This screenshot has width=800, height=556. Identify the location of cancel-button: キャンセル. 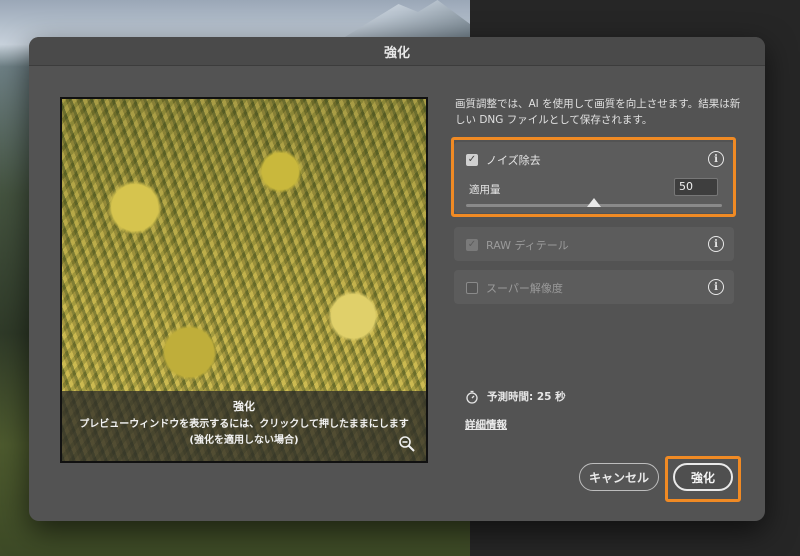
(619, 477).